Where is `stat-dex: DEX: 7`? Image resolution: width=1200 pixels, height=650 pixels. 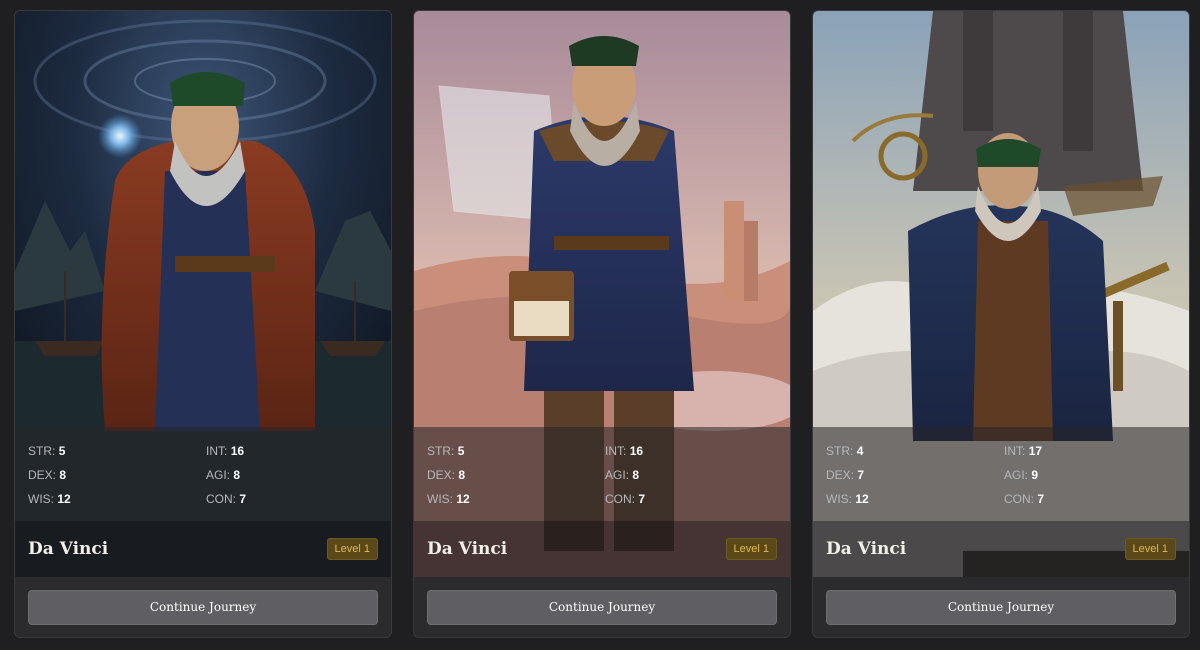 stat-dex: DEX: 7 is located at coordinates (845, 475).